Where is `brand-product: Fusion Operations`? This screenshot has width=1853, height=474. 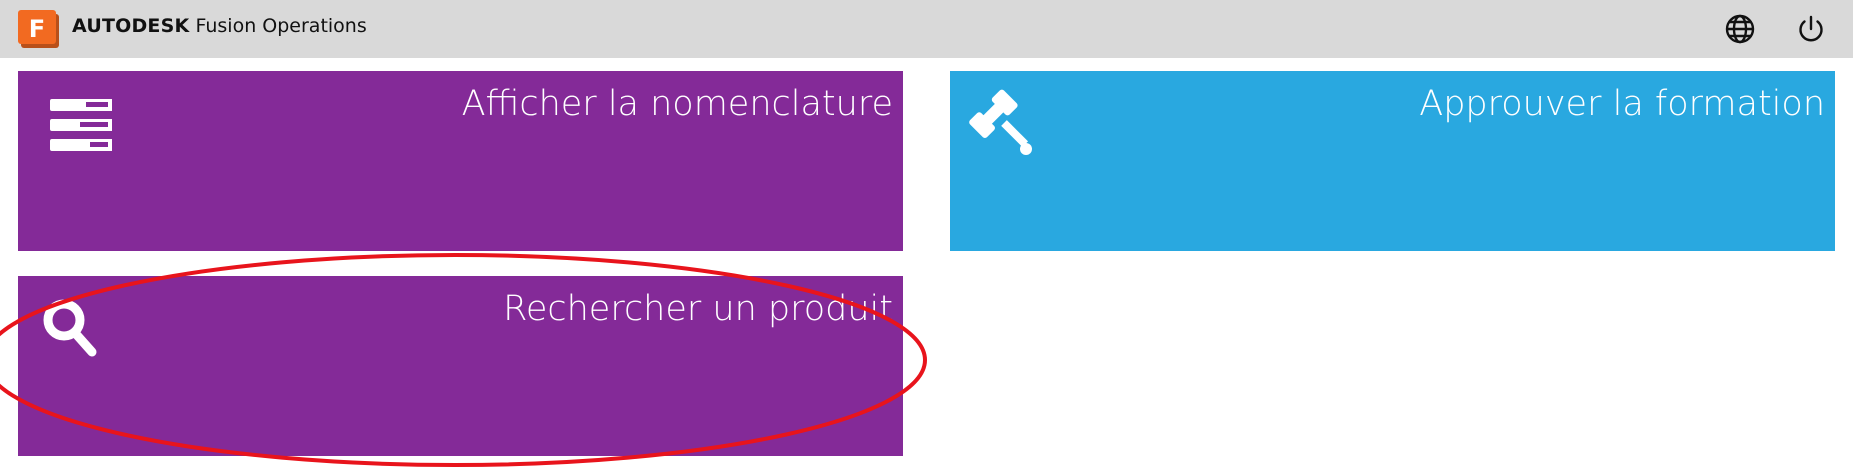 brand-product: Fusion Operations is located at coordinates (281, 26).